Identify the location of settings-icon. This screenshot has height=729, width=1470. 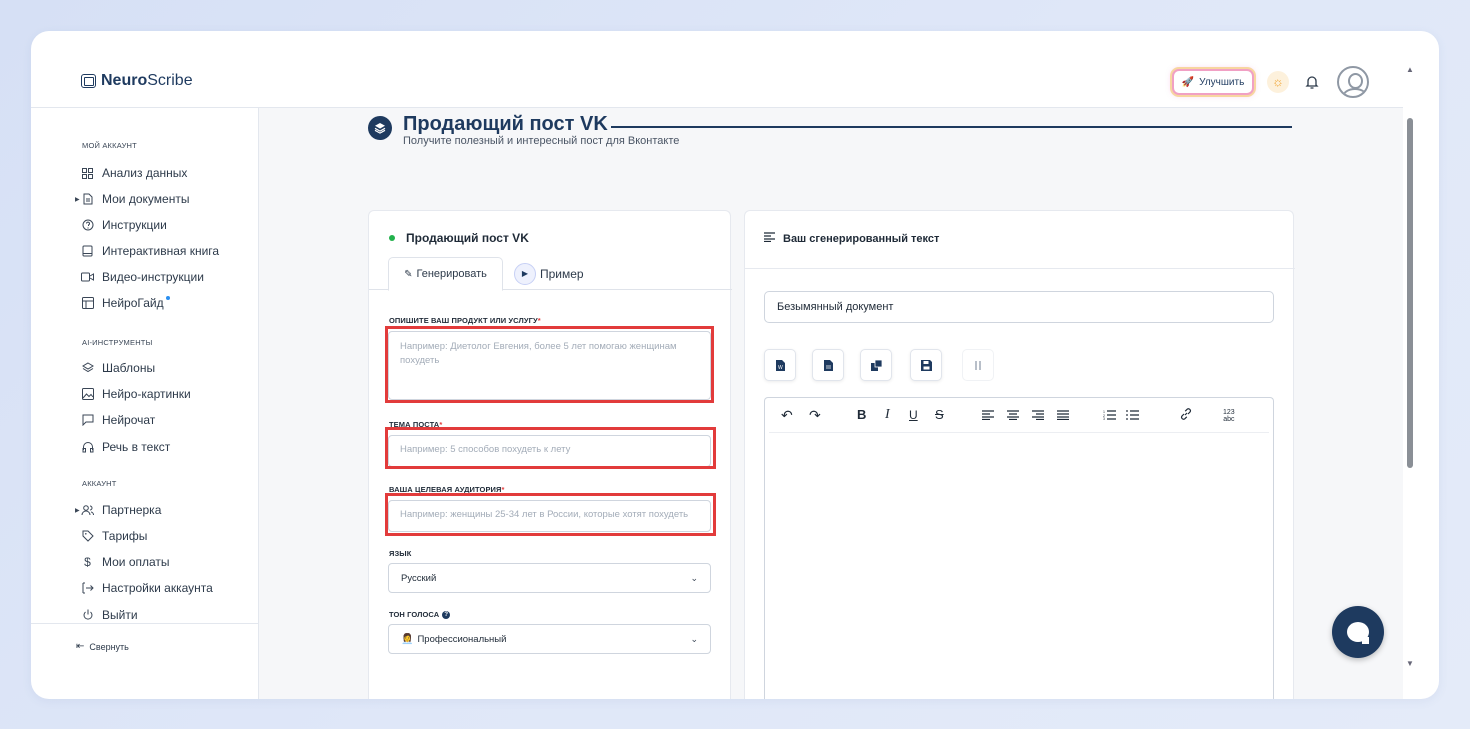
(87, 588).